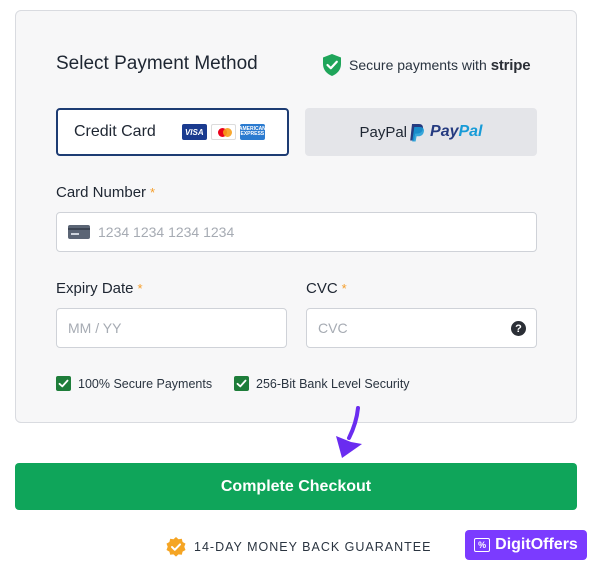 The height and width of the screenshot is (570, 592). Describe the element at coordinates (418, 65) in the screenshot. I see `secure-text: Secure payments with` at that location.